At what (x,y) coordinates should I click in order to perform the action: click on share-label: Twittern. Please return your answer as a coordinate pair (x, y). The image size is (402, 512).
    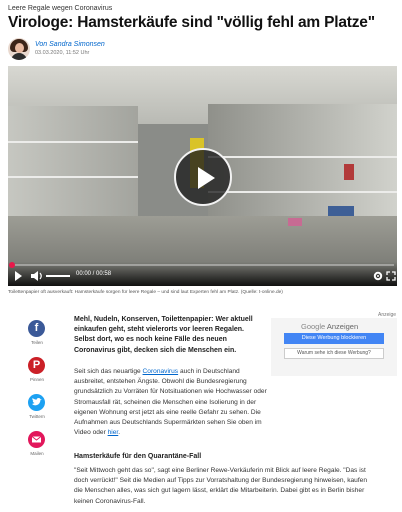
    Looking at the image, I should click on (37, 416).